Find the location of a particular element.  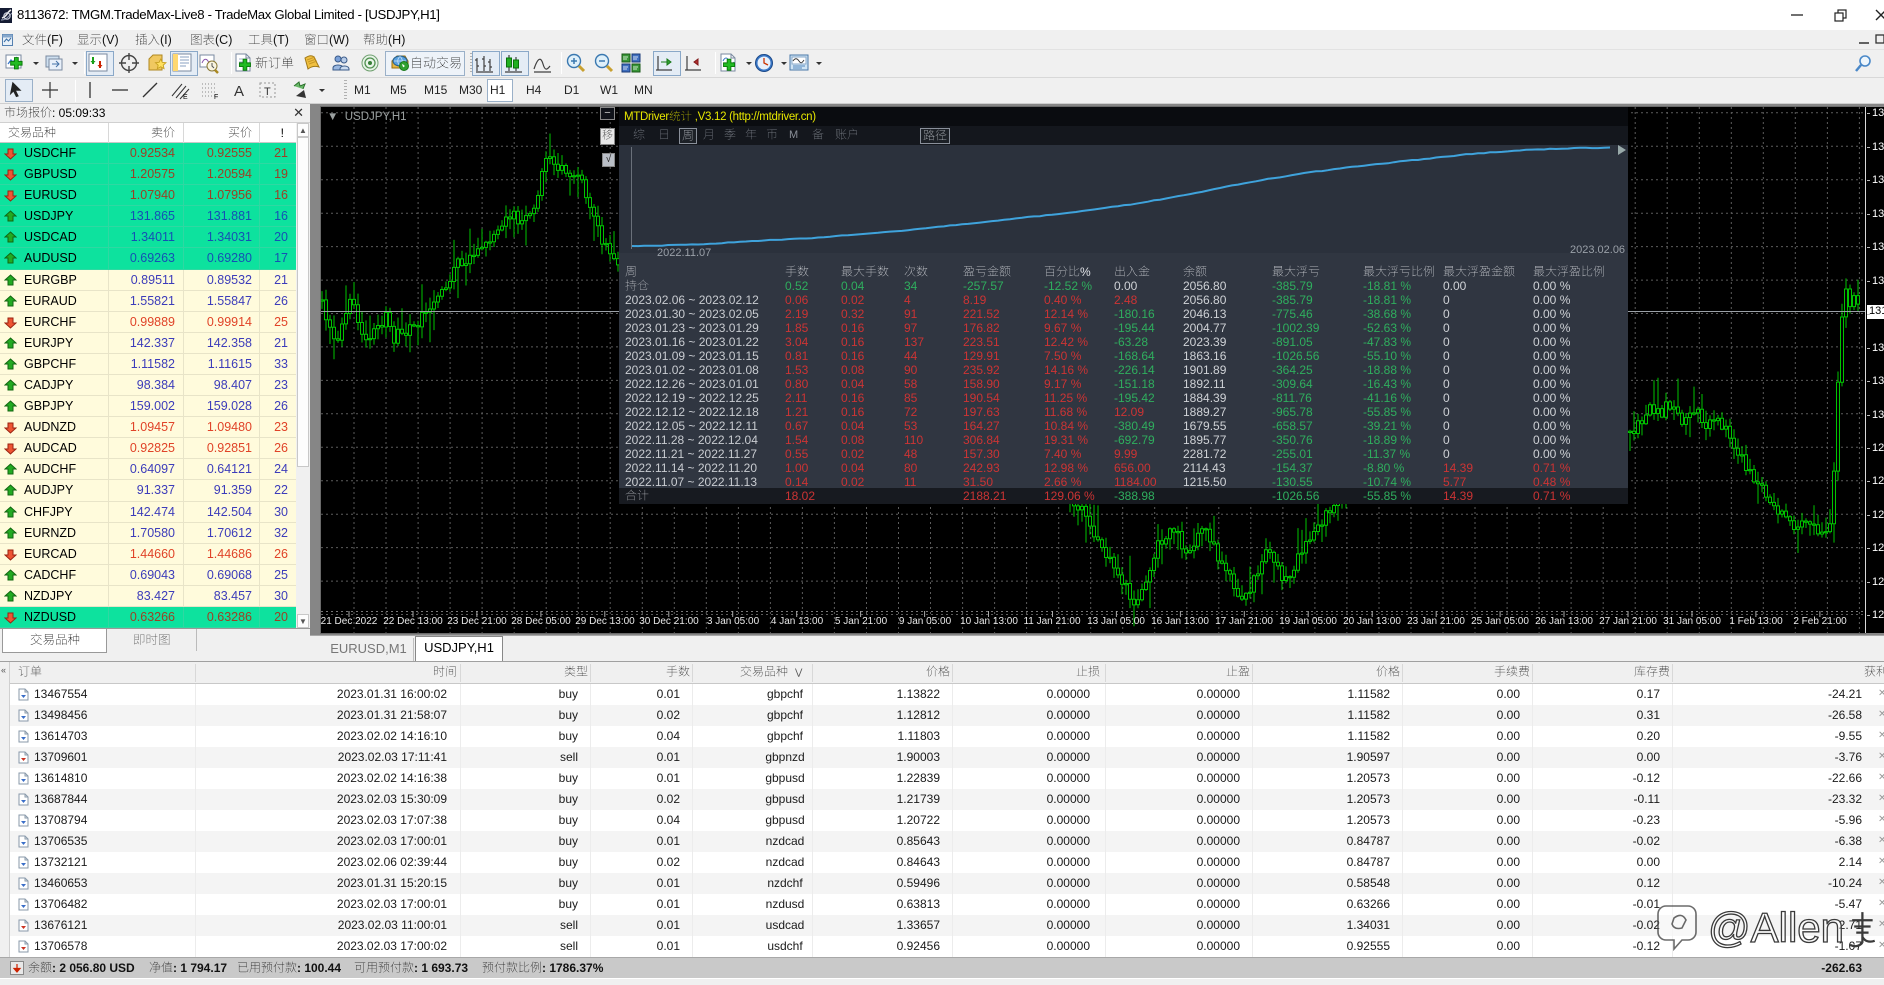

svg-text: E is located at coordinates (185, 97).